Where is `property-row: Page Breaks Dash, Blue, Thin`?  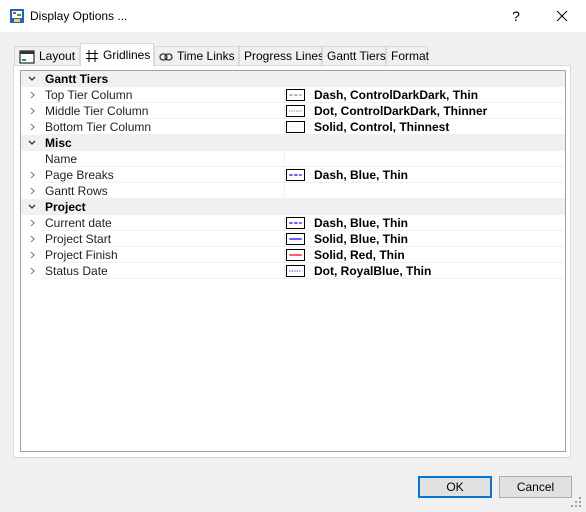
property-row: Page Breaks Dash, Blue, Thin is located at coordinates (293, 175).